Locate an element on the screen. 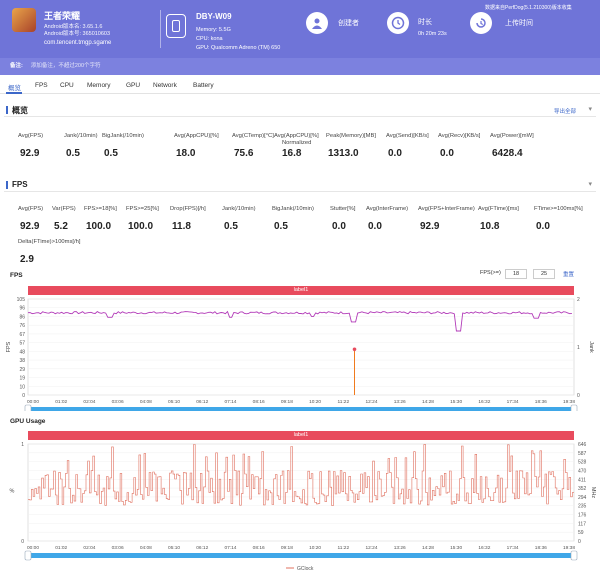 The width and height of the screenshot is (600, 577). y-tick-label: 10 is located at coordinates (22, 387).